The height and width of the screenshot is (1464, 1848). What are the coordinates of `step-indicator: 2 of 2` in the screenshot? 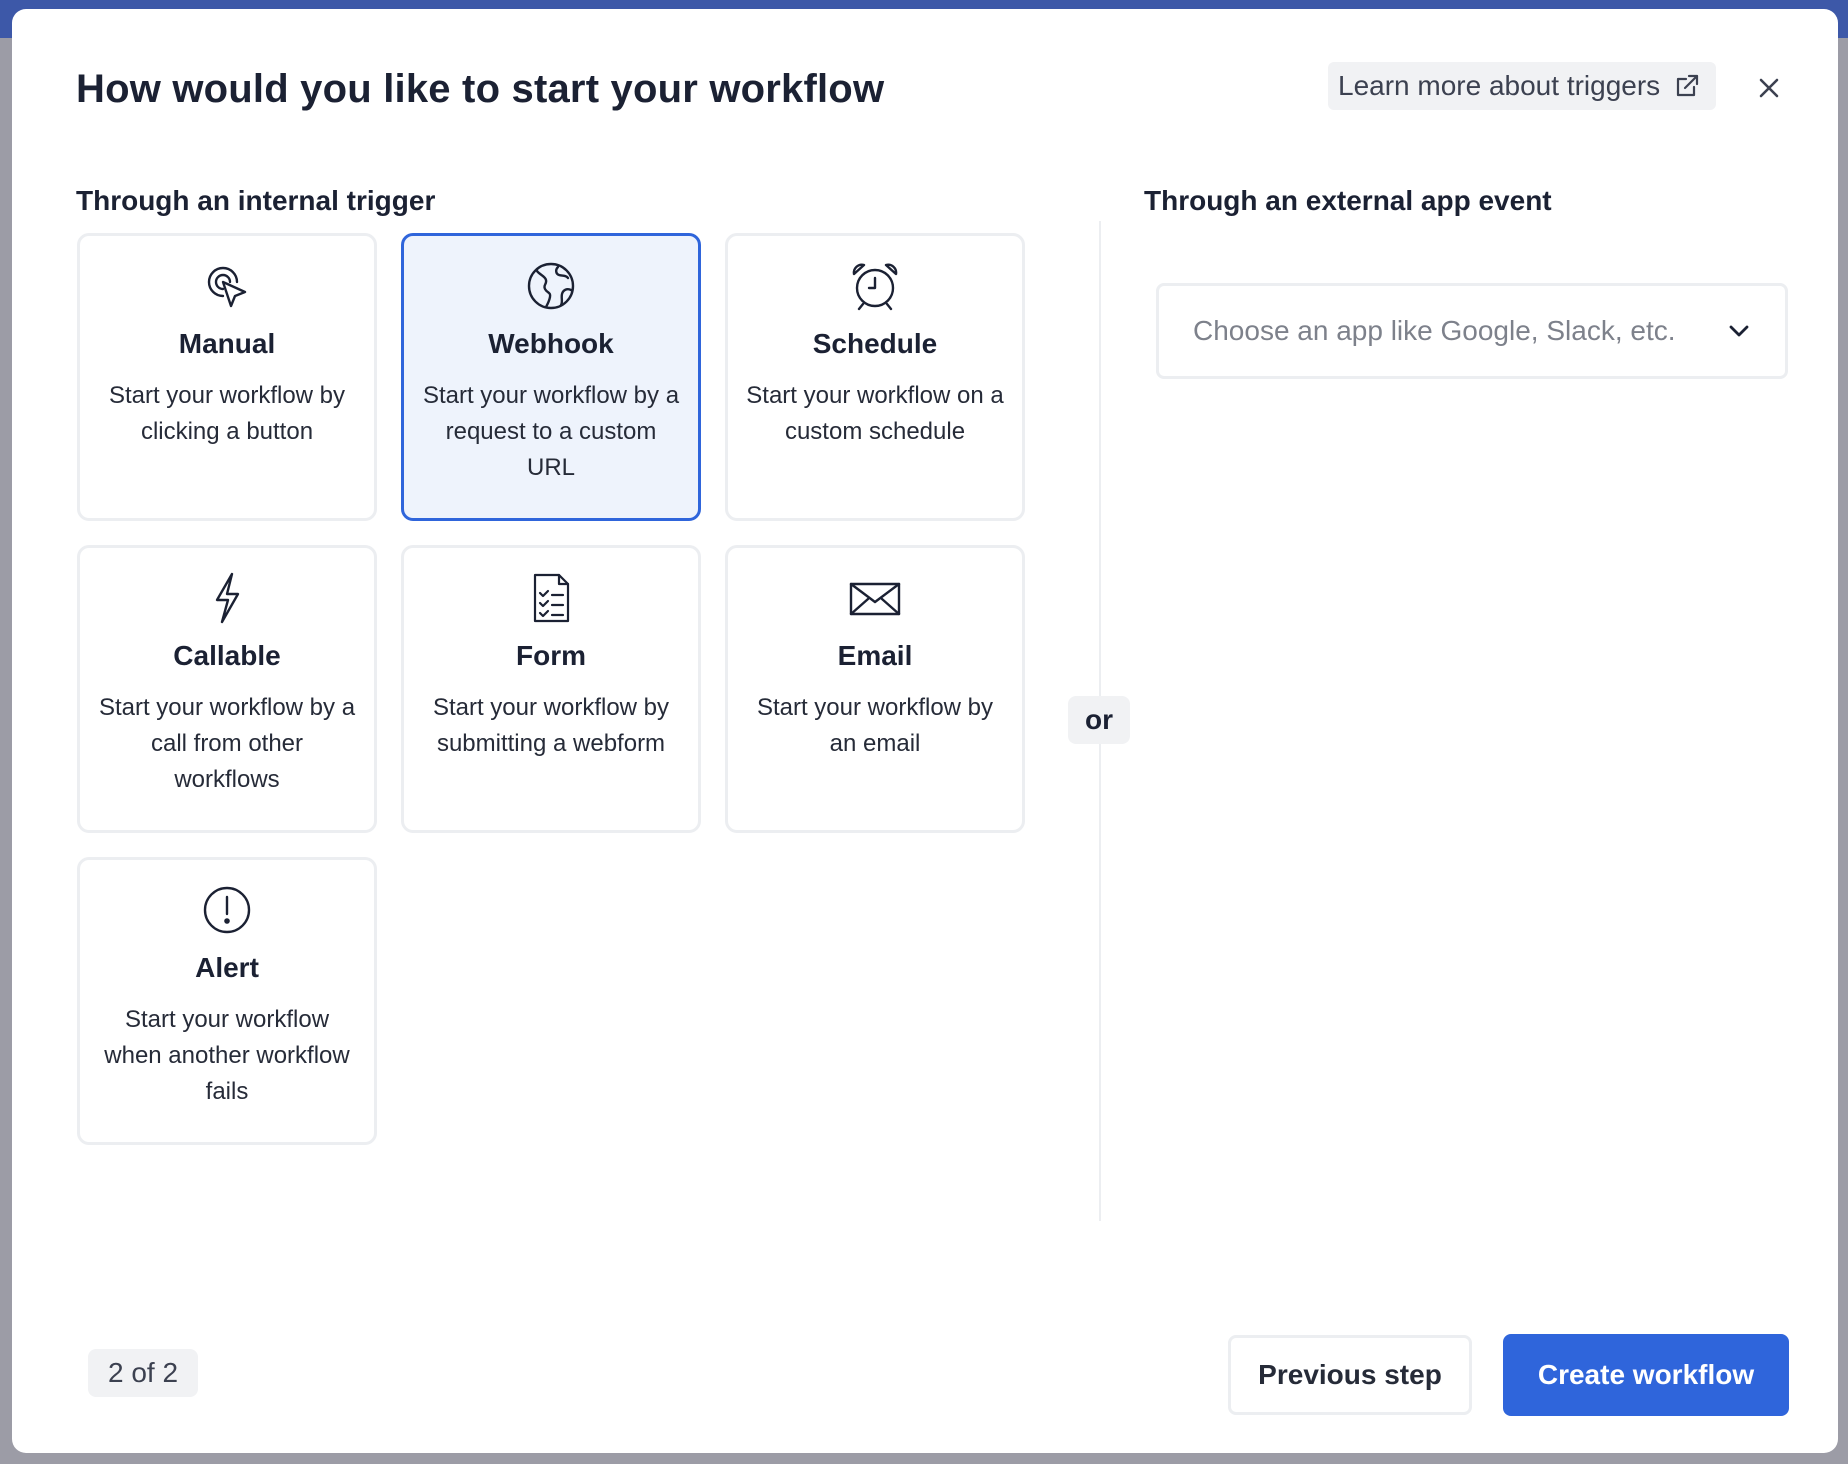 It's located at (143, 1373).